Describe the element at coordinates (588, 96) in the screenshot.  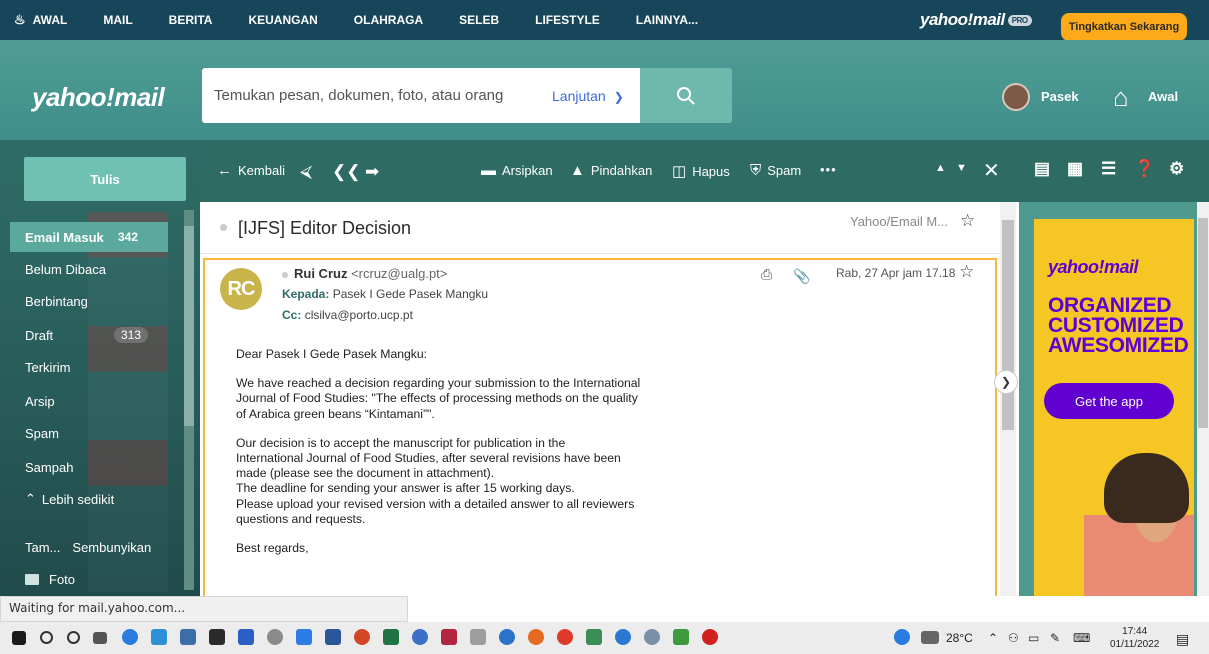
I see `advanced-search-dropdown: Lanjutan ❯` at that location.